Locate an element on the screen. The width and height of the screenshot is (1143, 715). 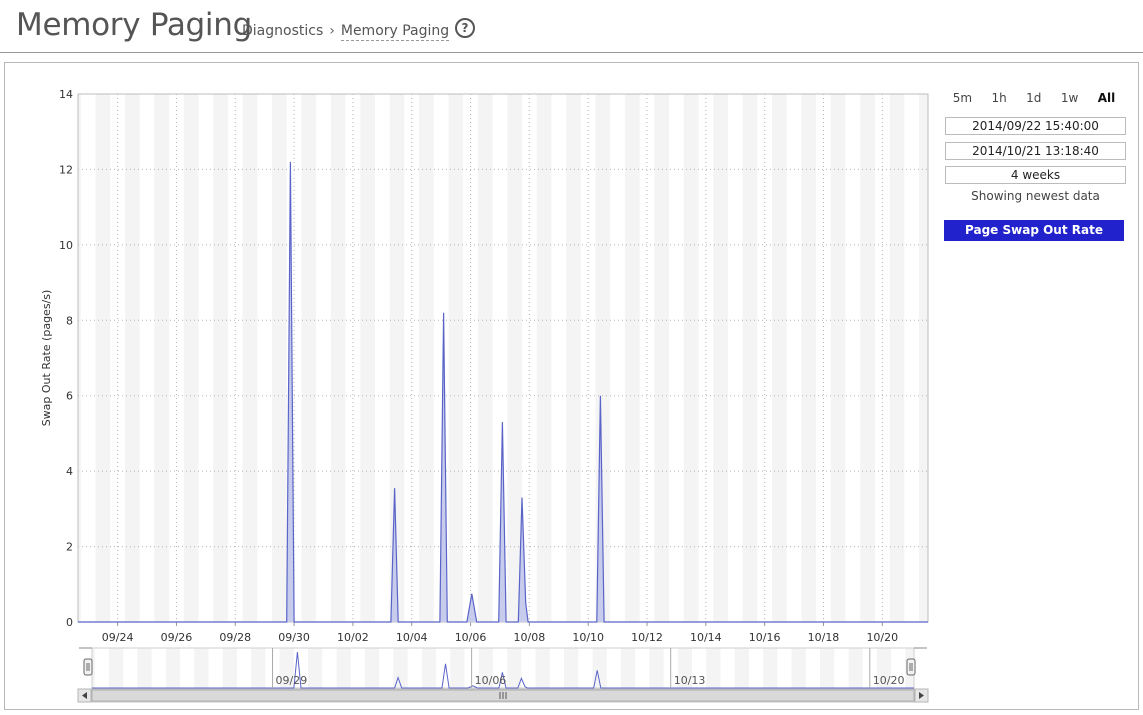
range-all: All is located at coordinates (1107, 98).